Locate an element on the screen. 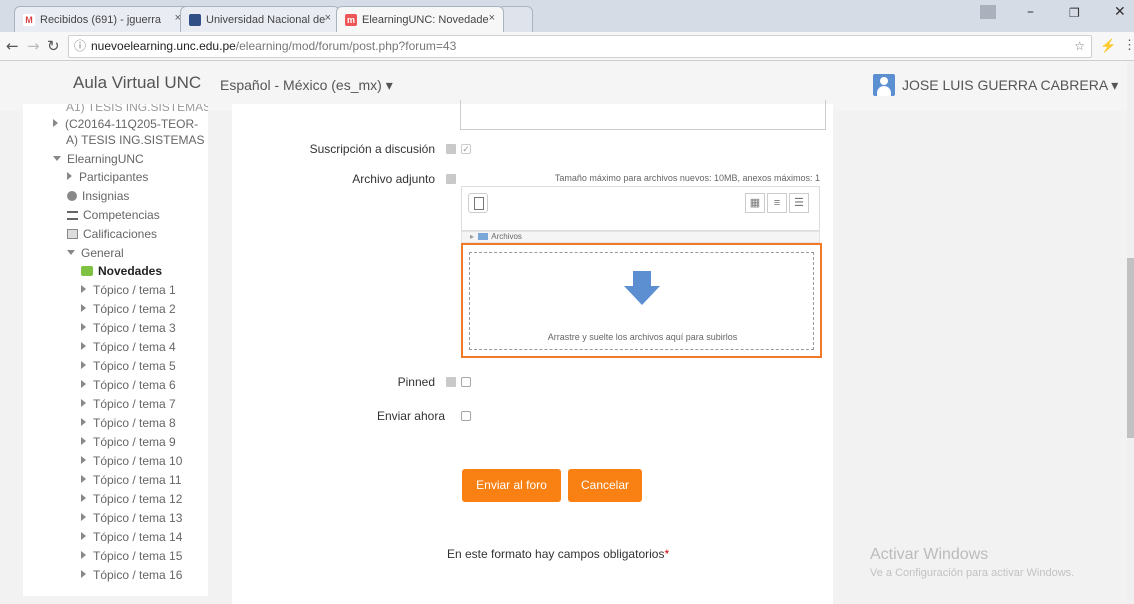  back-icon: ← is located at coordinates (12, 46).